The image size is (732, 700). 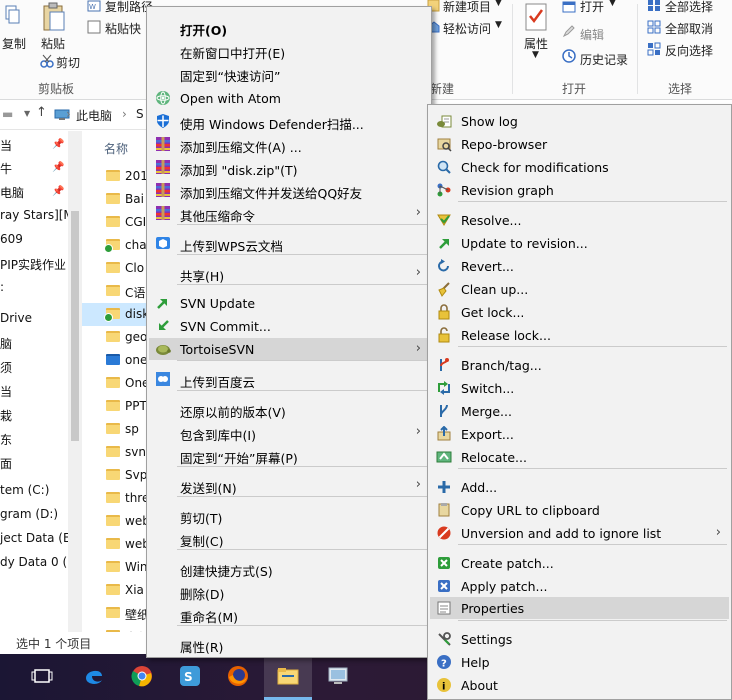 What do you see at coordinates (289, 167) in the screenshot?
I see `add-to-zip-menu-item: 添加到 "disk.zip"(T)` at bounding box center [289, 167].